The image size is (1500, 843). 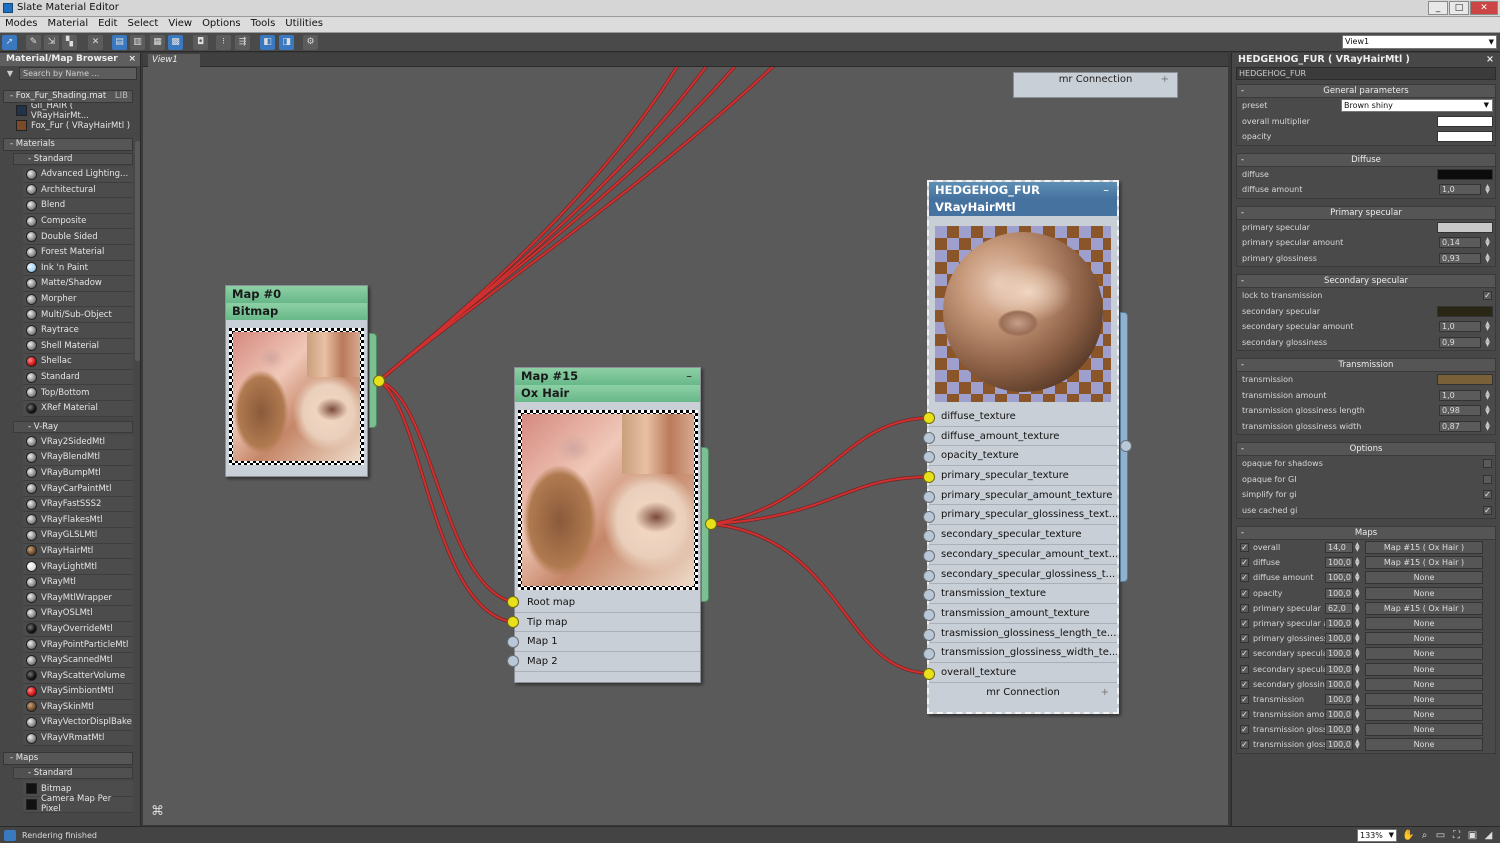 What do you see at coordinates (1023, 417) in the screenshot?
I see `material-slot: diffuse_texture` at bounding box center [1023, 417].